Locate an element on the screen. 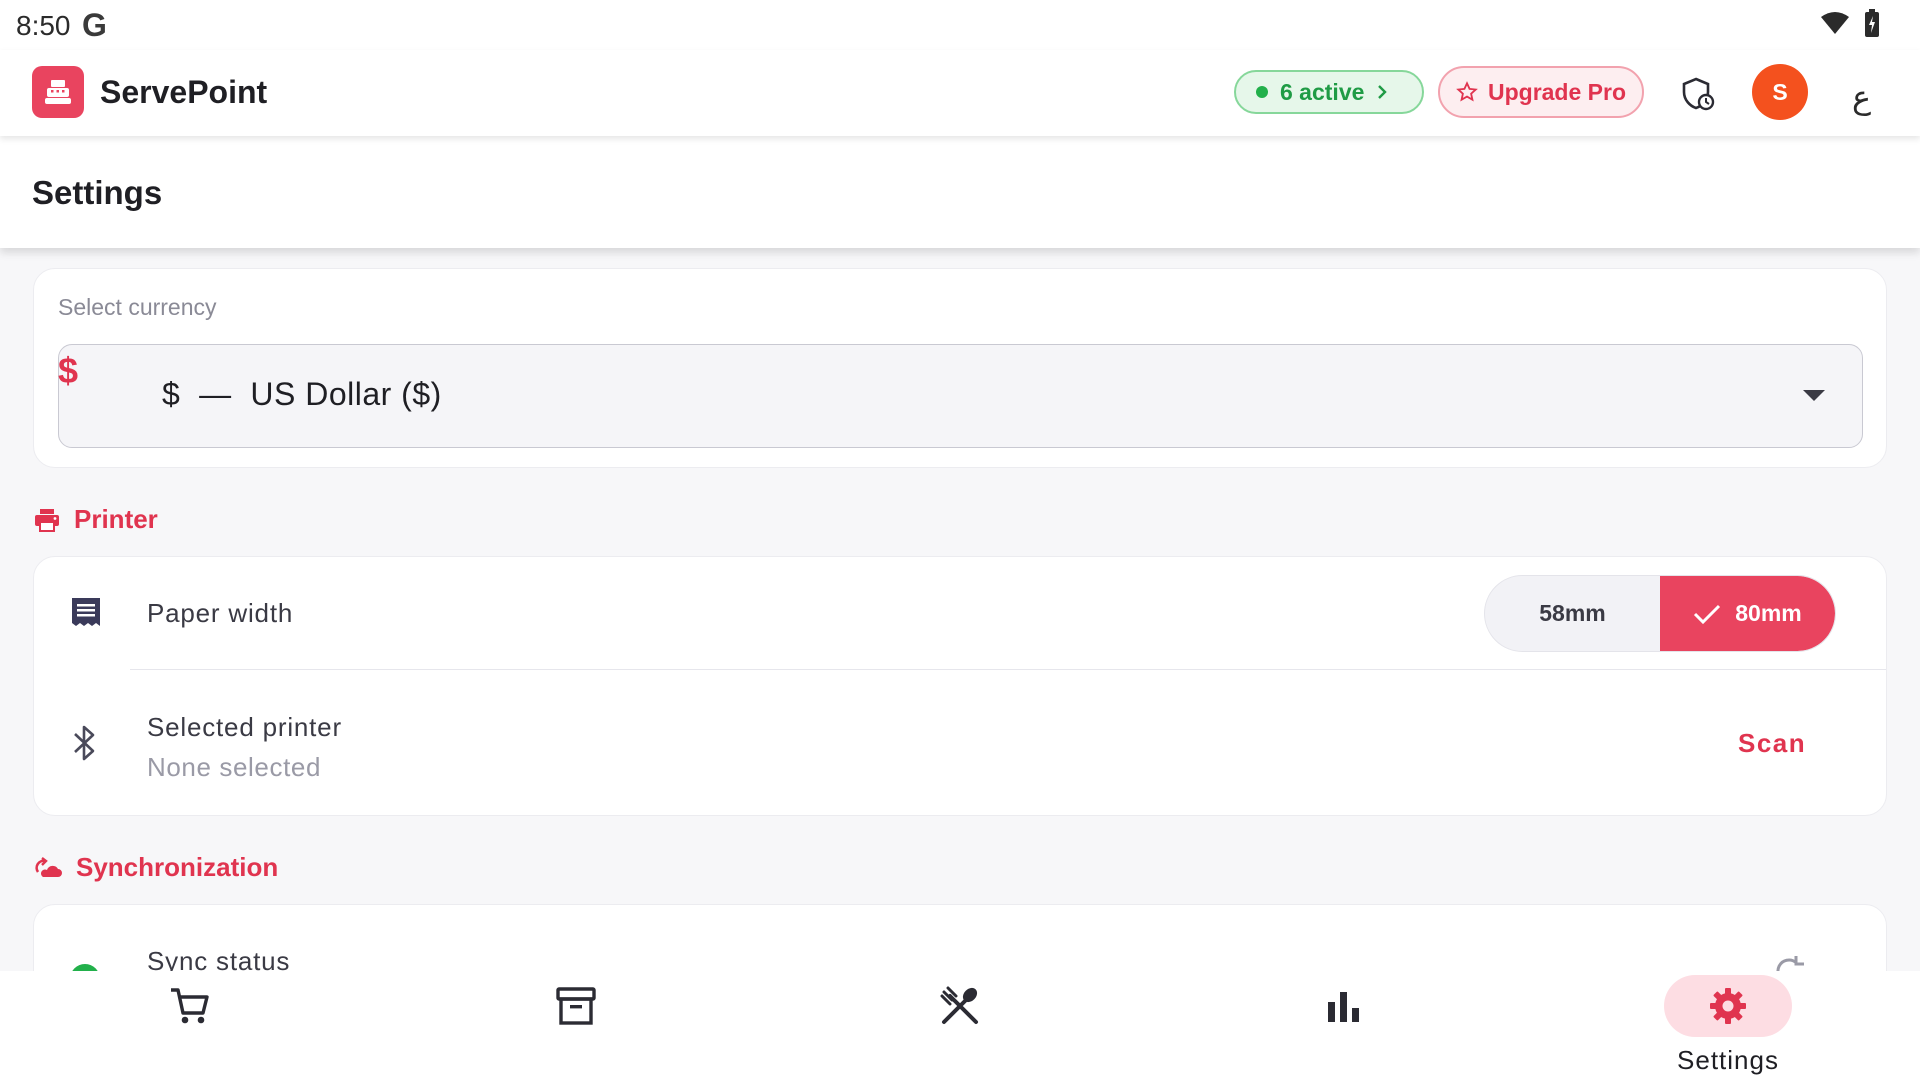  app-name: ServePoint is located at coordinates (184, 92).